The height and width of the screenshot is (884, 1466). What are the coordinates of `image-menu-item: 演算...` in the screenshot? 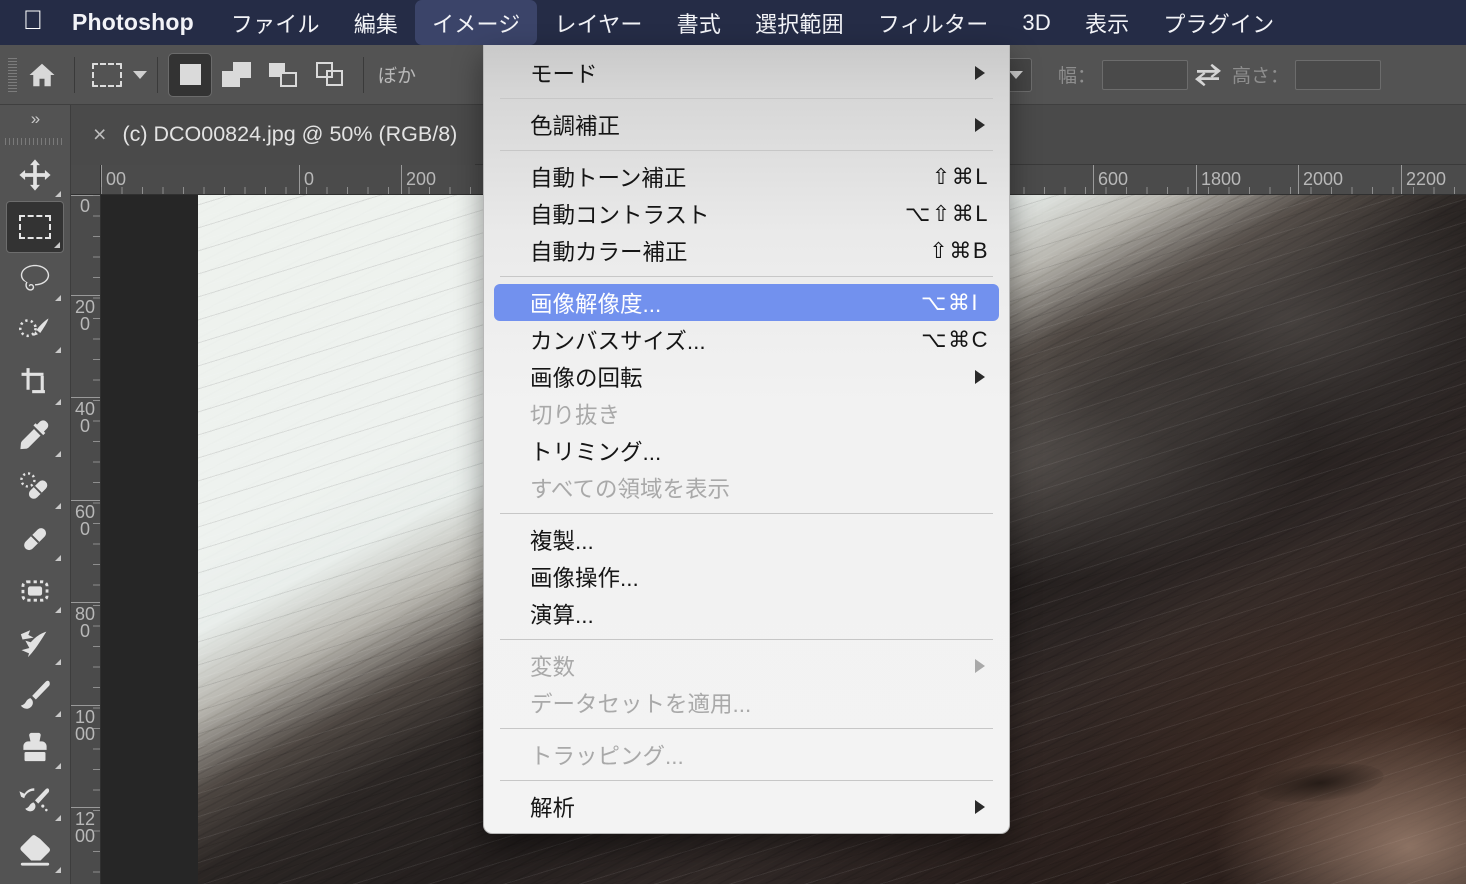 It's located at (746, 613).